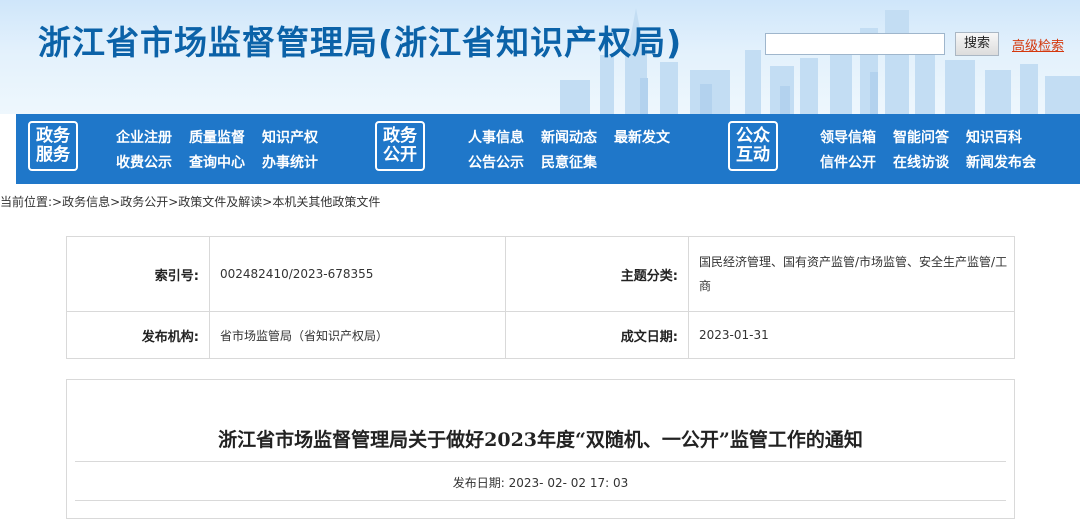 The image size is (1080, 519). Describe the element at coordinates (848, 162) in the screenshot. I see `nav-link-public-letters: 信件公开` at that location.